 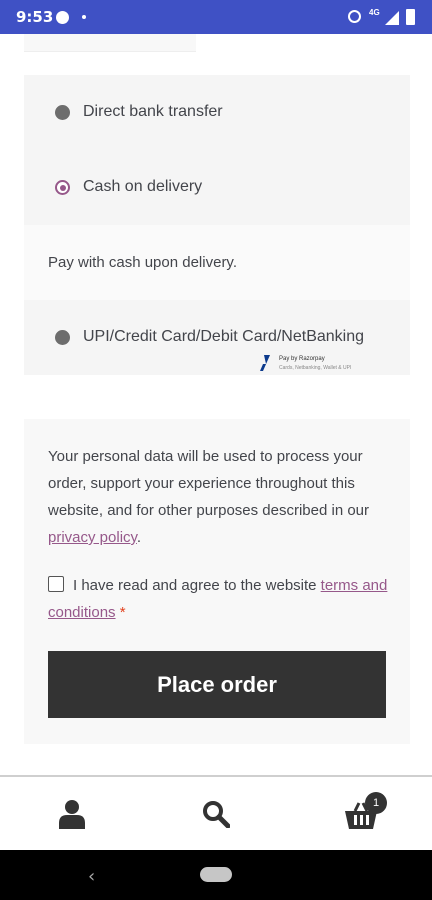 What do you see at coordinates (392, 18) in the screenshot?
I see `signal-icon` at bounding box center [392, 18].